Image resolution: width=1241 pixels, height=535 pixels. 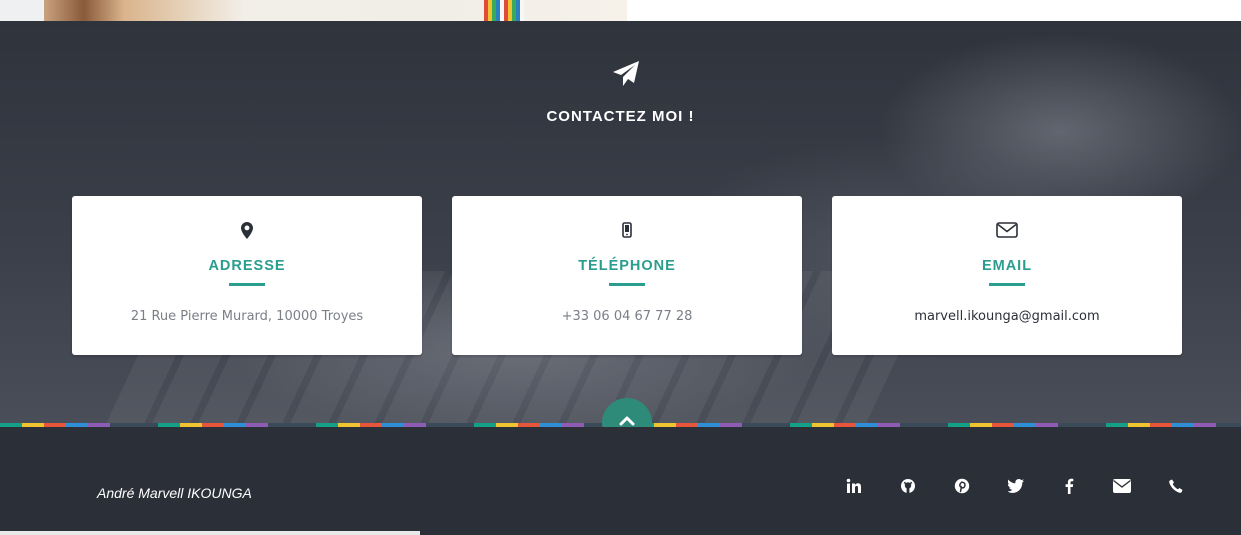 I want to click on top-left-edge, so click(x=22, y=10).